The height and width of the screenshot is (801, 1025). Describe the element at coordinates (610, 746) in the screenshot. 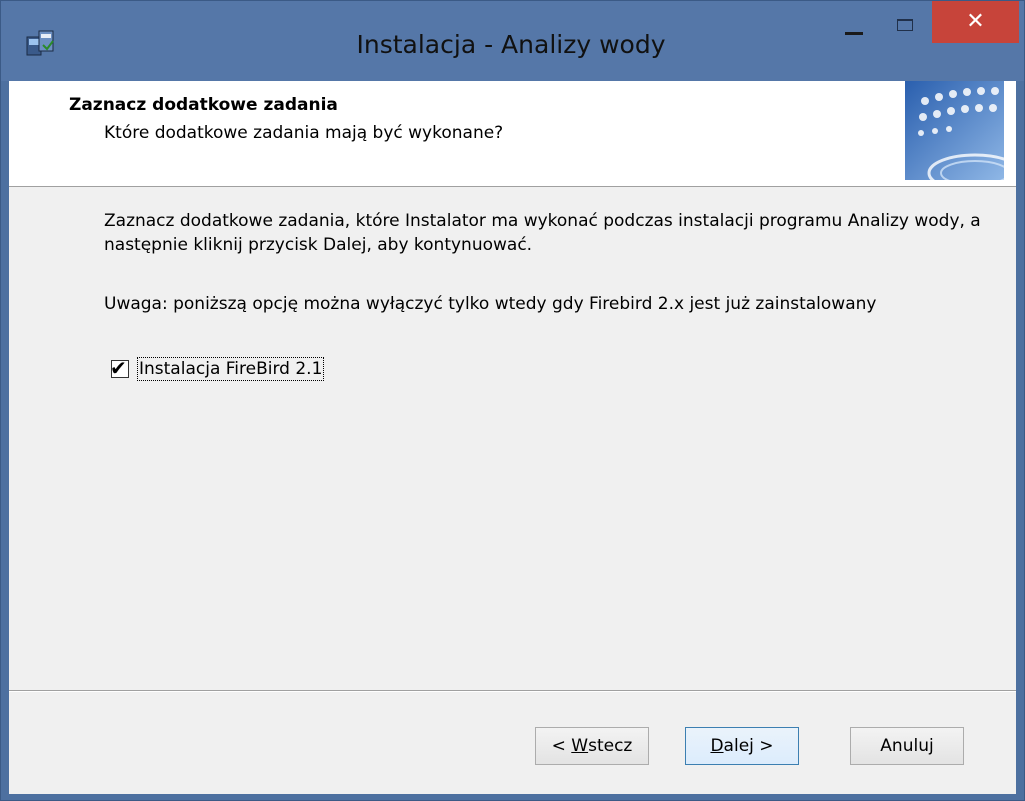

I see `back-button-label: stecz` at that location.